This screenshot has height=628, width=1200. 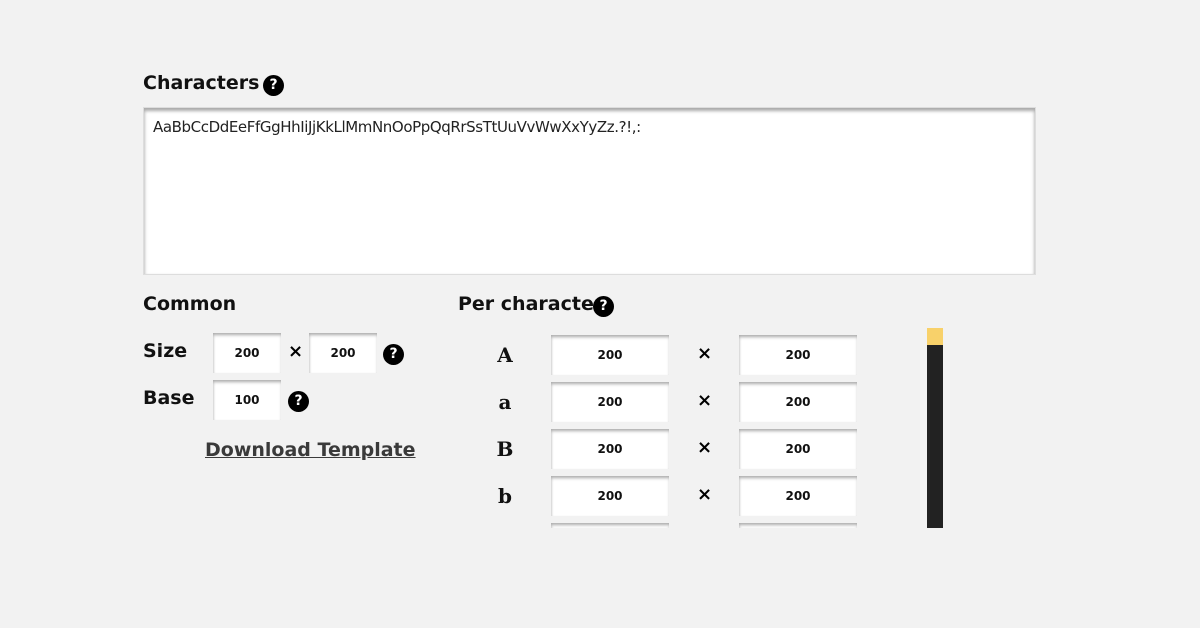 I want to click on char-width-input-clipped, so click(x=610, y=525).